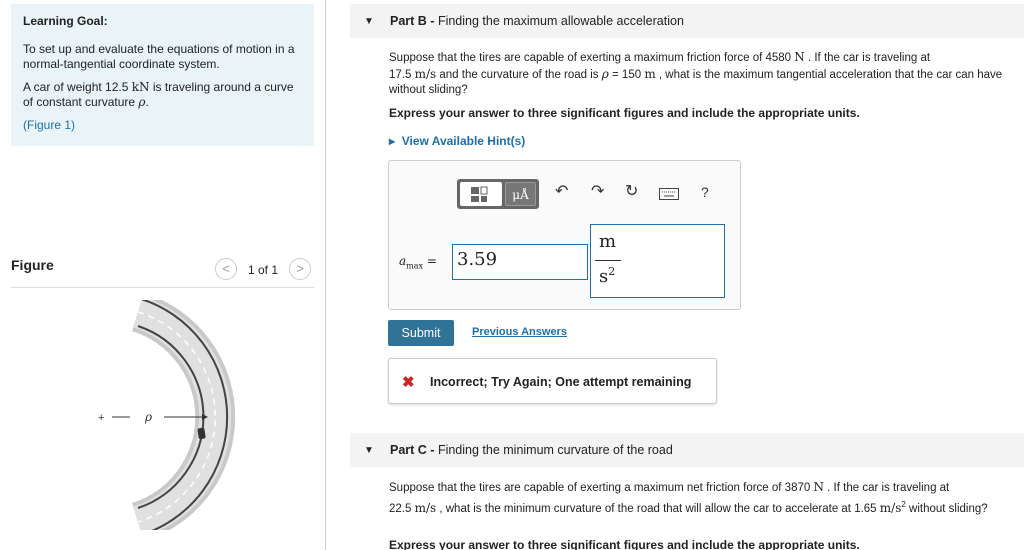  What do you see at coordinates (608, 241) in the screenshot?
I see `unit-numerator: m` at bounding box center [608, 241].